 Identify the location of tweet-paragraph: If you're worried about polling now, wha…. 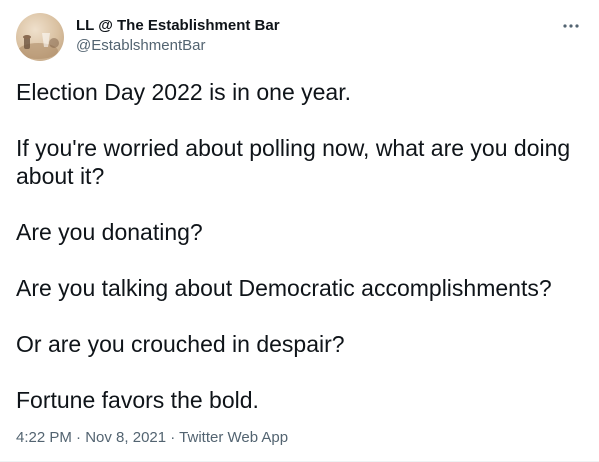
(293, 162).